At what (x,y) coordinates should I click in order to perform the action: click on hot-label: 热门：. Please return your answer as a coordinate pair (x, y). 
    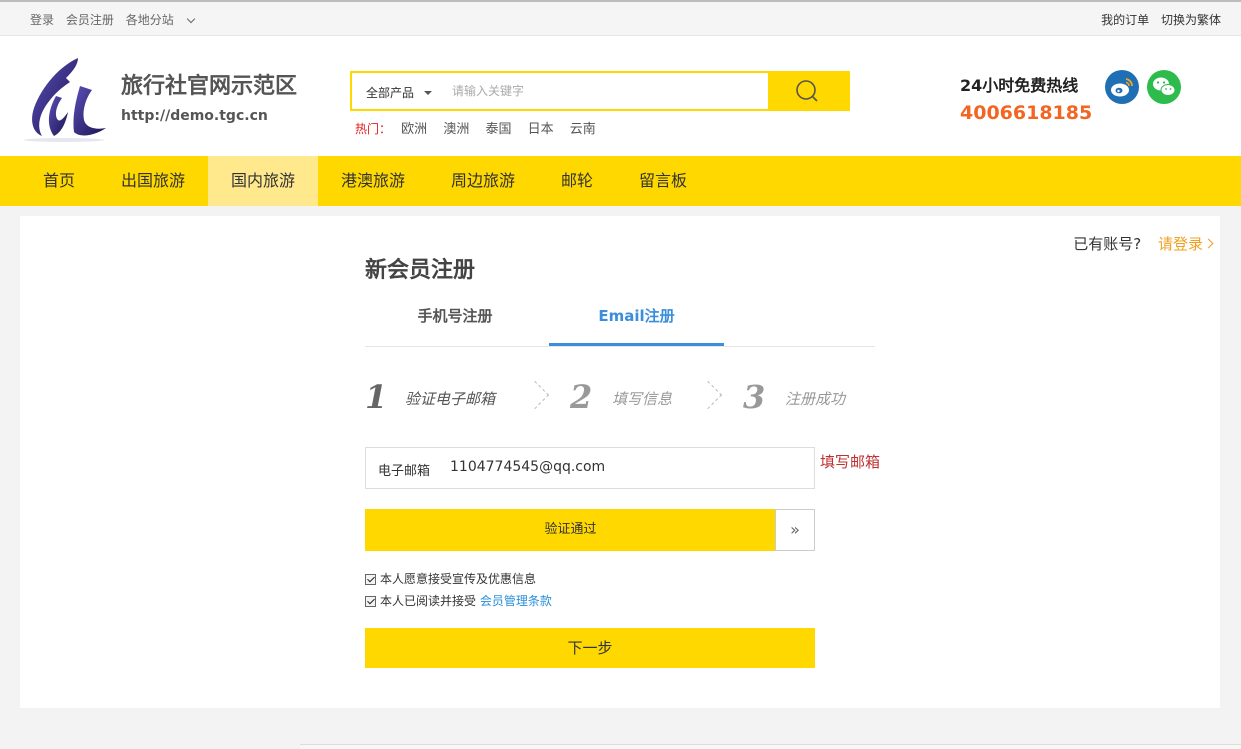
    Looking at the image, I should click on (373, 129).